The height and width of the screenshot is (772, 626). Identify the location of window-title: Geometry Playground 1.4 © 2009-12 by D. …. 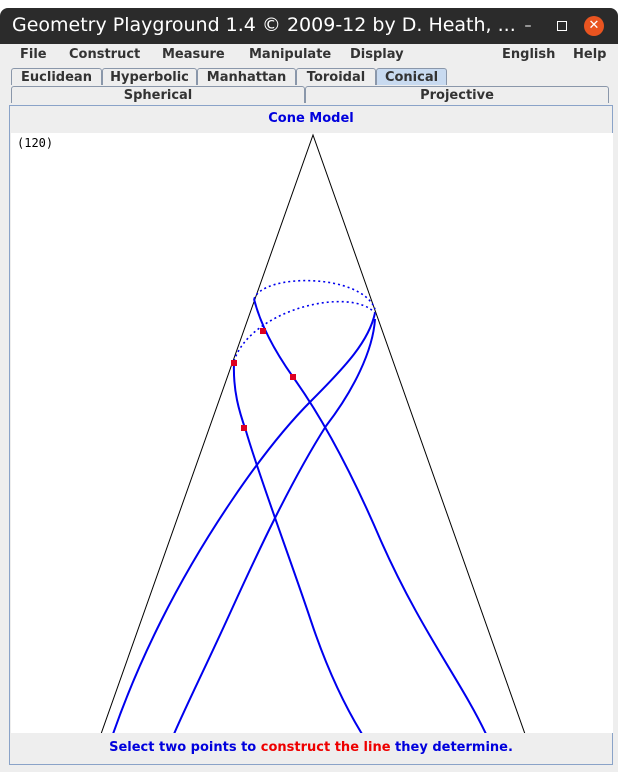
(264, 25).